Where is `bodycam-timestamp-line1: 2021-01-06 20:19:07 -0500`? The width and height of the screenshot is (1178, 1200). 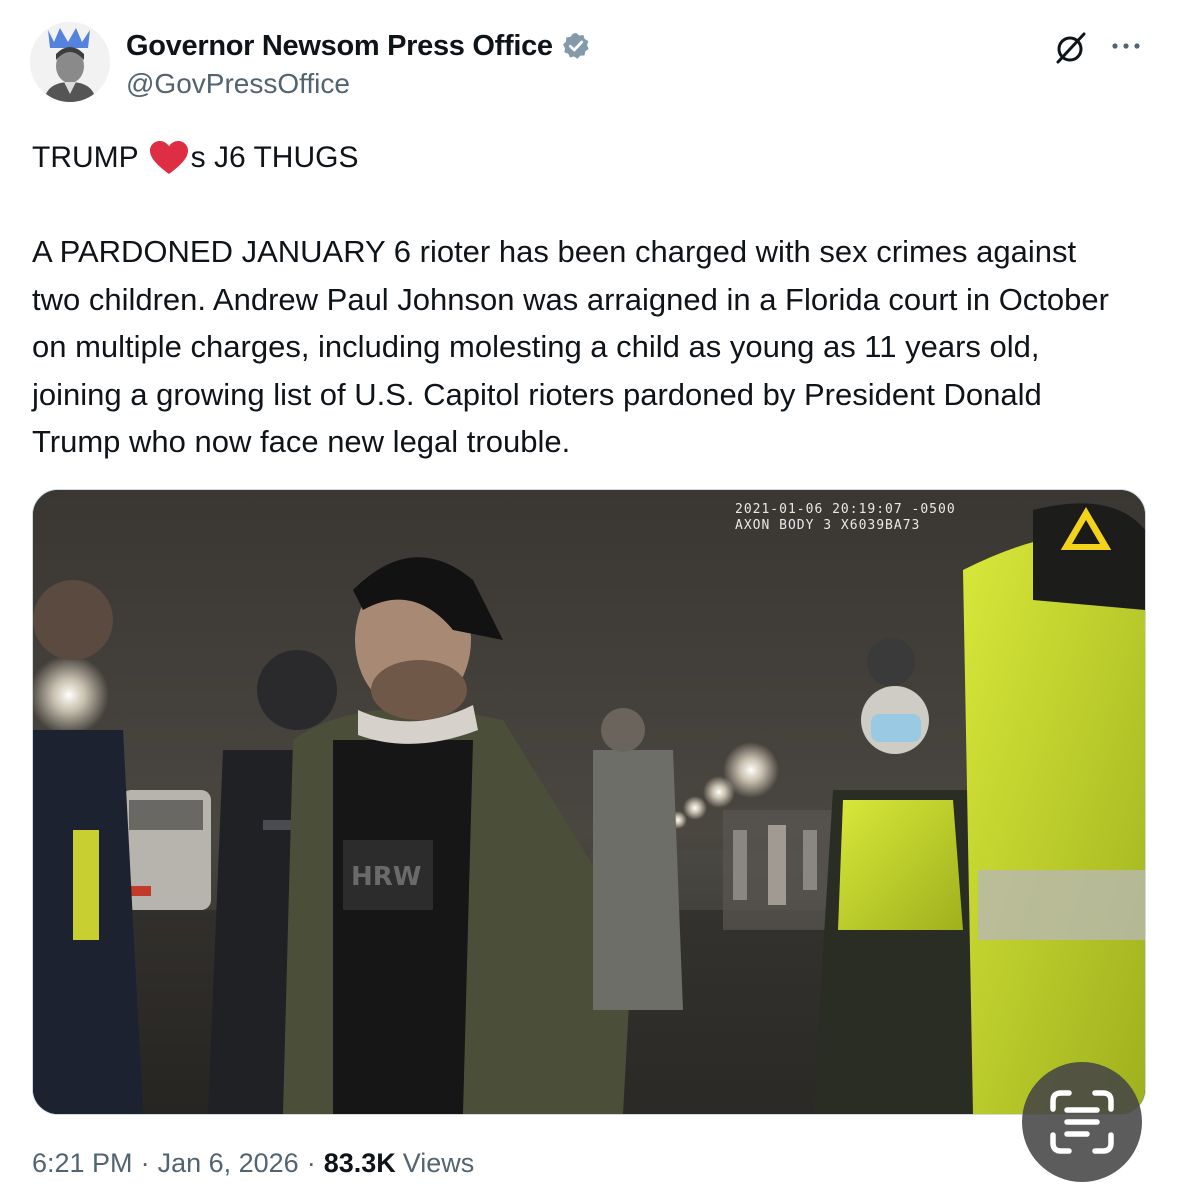 bodycam-timestamp-line1: 2021-01-06 20:19:07 -0500 is located at coordinates (845, 509).